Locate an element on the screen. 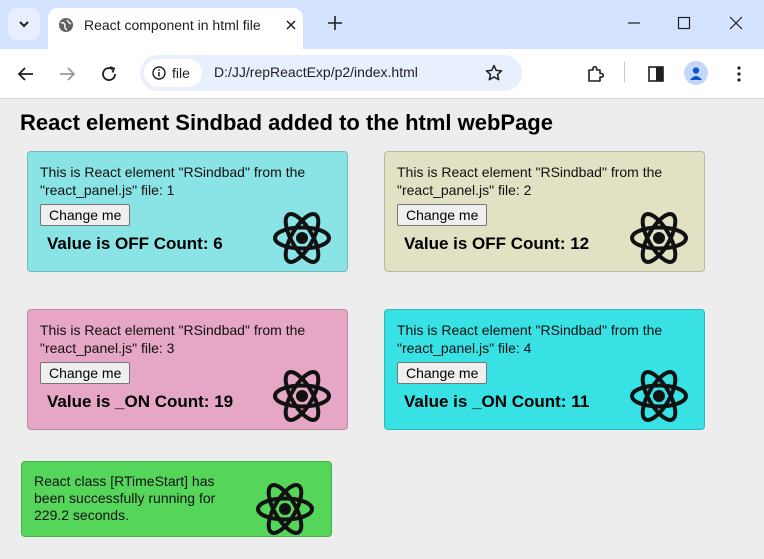 The width and height of the screenshot is (764, 559). tab-active: React component in html file is located at coordinates (175, 28).